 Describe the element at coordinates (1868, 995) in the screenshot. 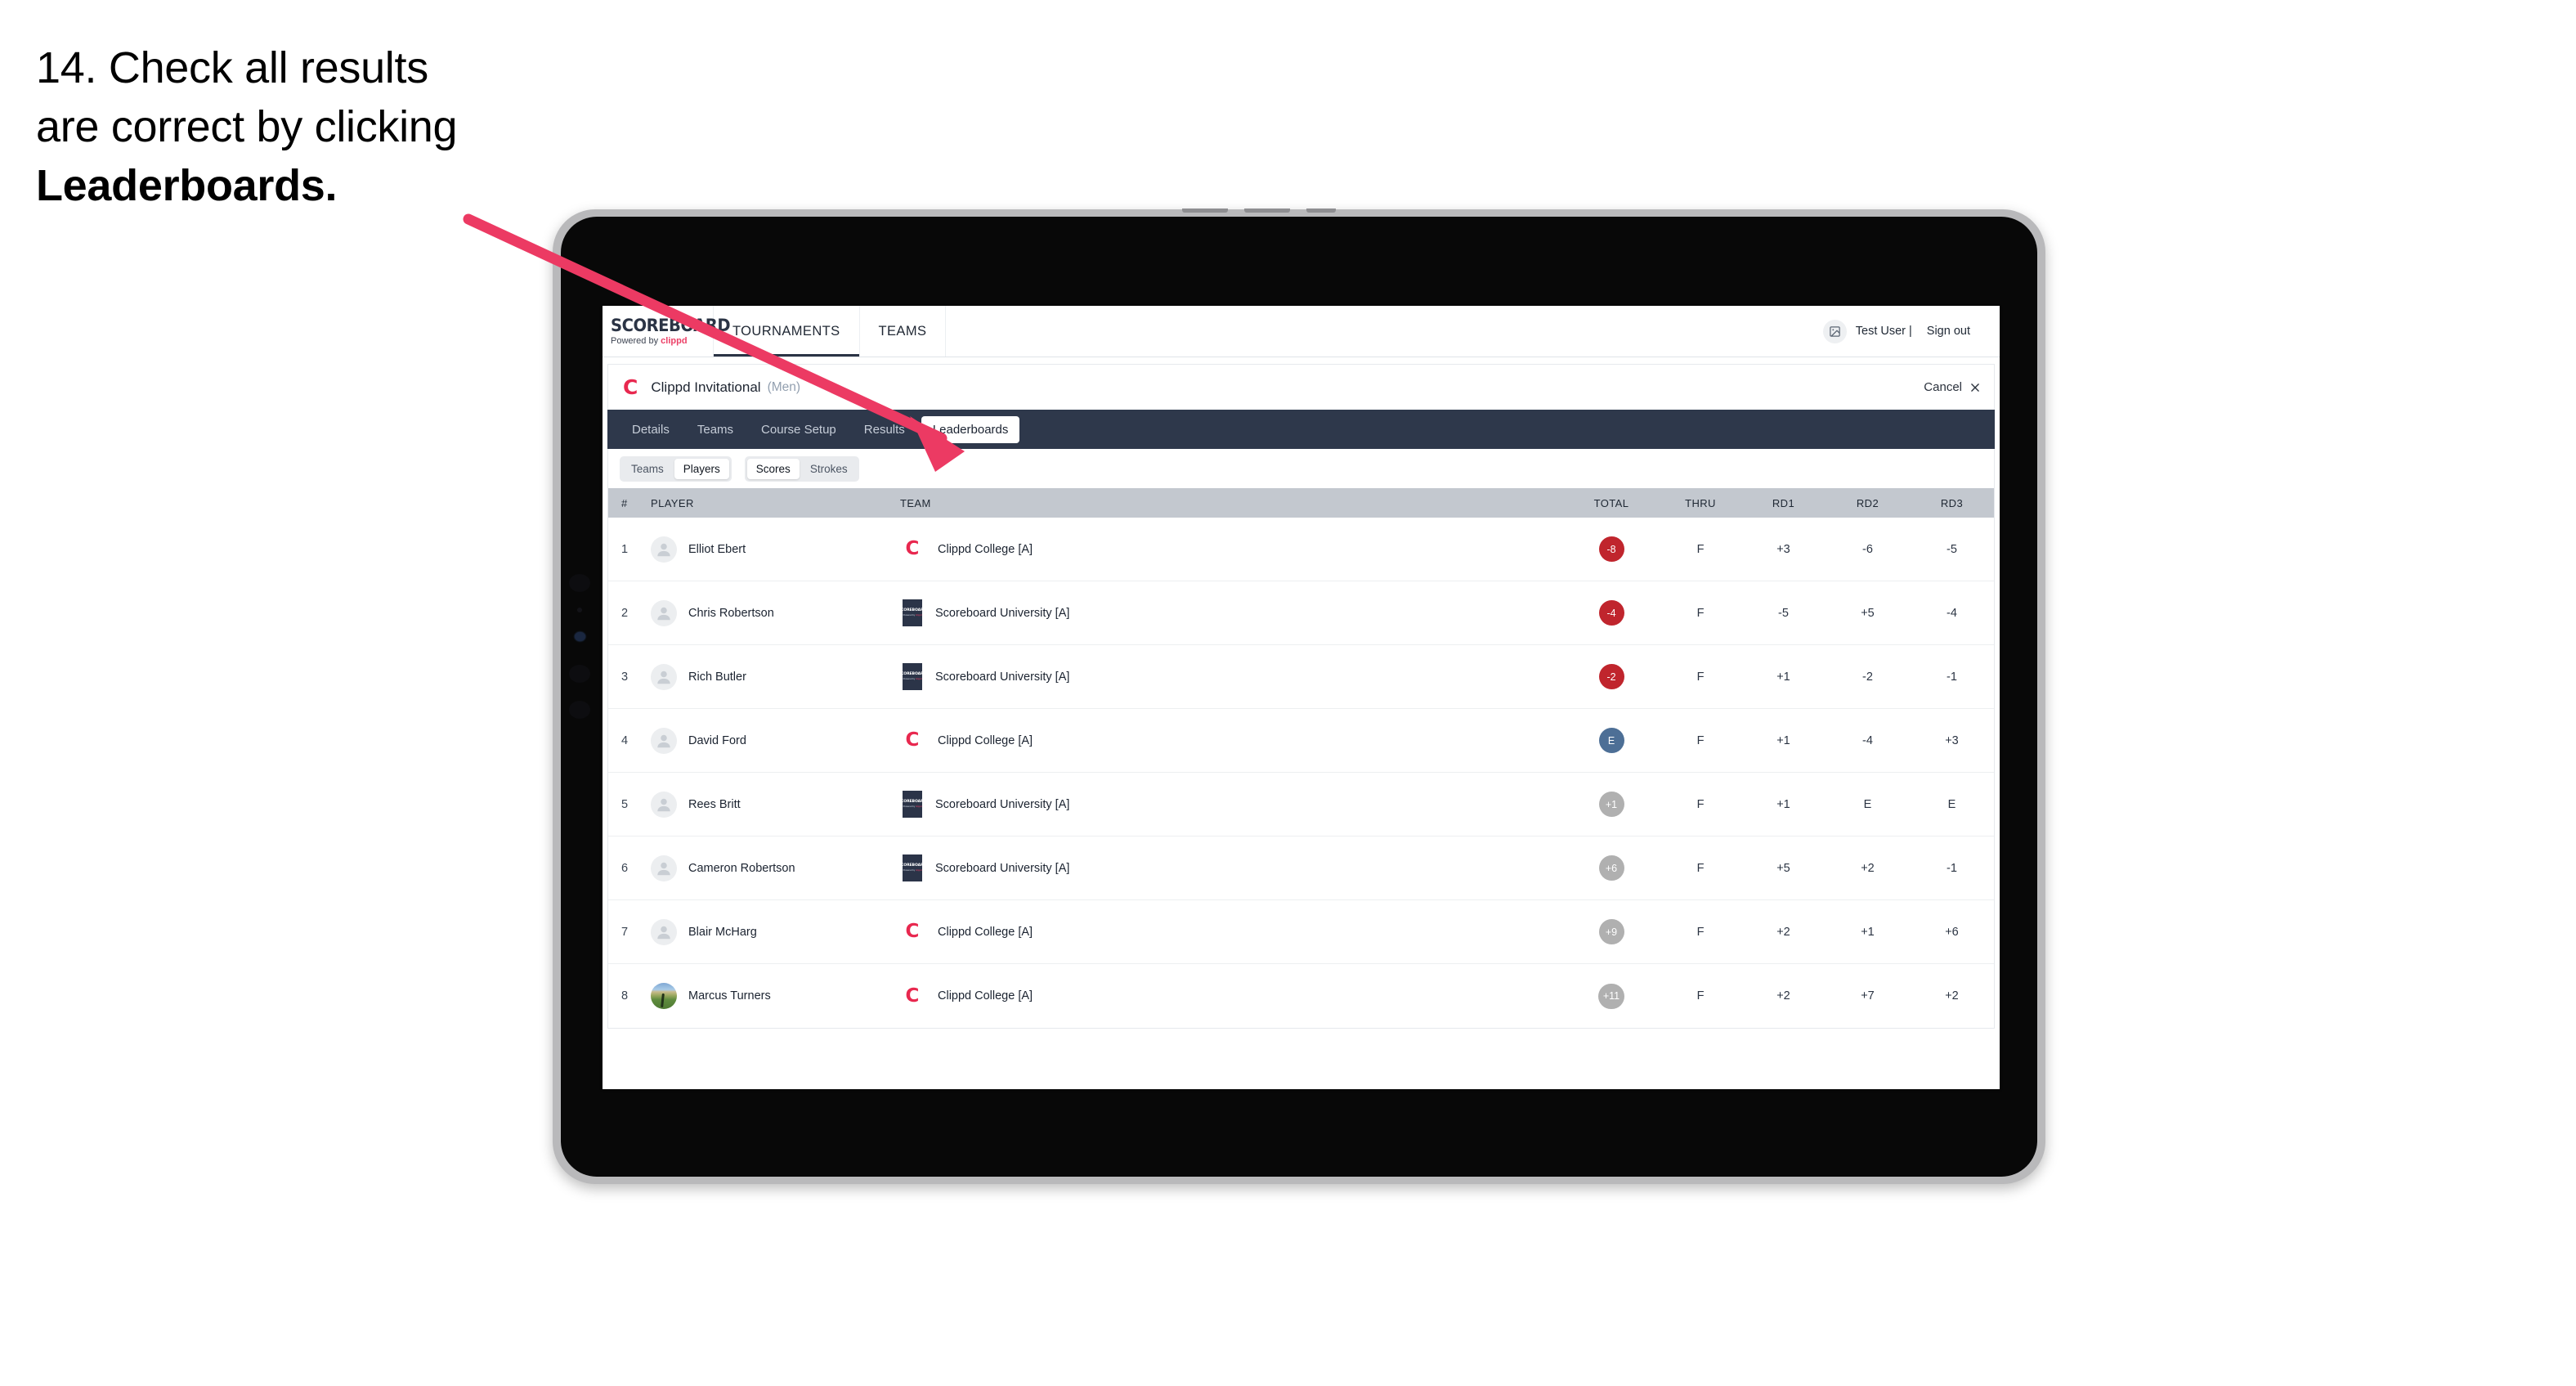

I see `cell-rd2: +7` at that location.